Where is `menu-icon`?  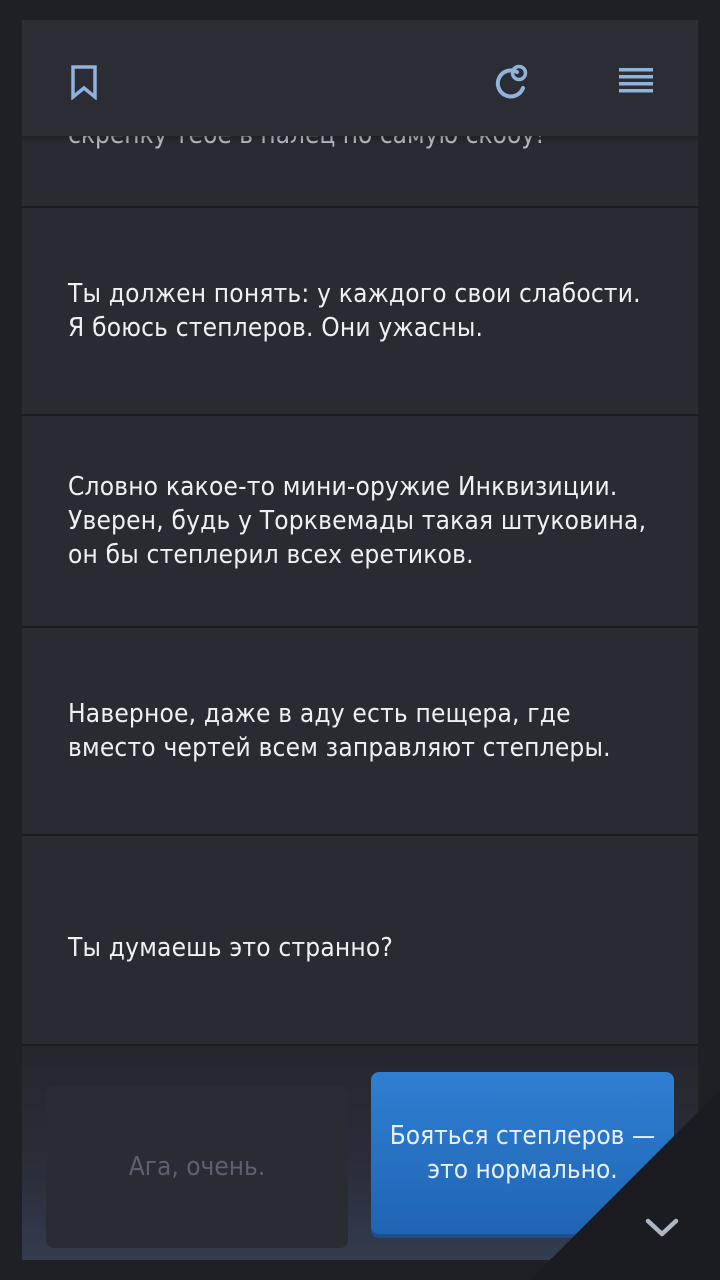
menu-icon is located at coordinates (636, 80).